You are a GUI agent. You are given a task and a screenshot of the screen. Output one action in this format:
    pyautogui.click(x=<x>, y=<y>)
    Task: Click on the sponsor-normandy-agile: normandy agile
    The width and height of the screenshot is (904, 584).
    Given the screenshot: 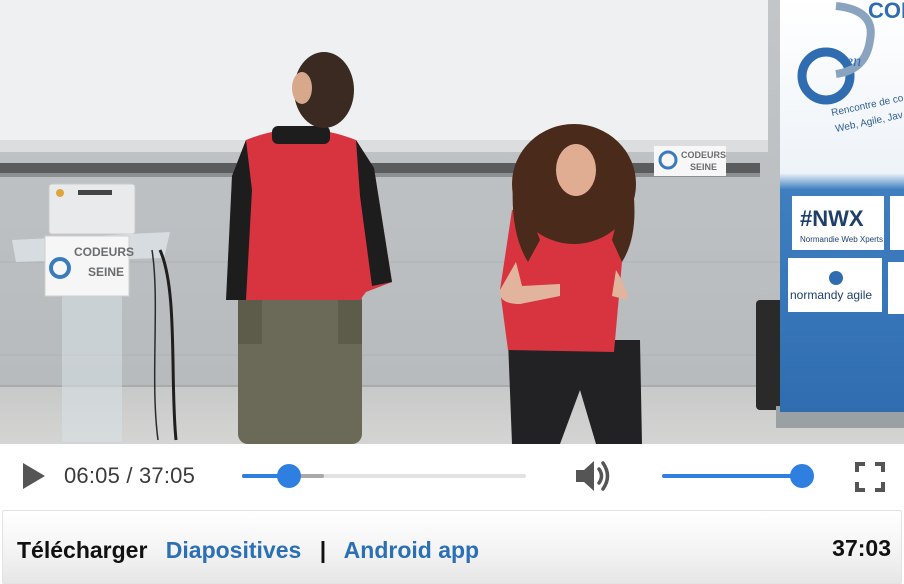 What is the action you would take?
    pyautogui.click(x=831, y=295)
    